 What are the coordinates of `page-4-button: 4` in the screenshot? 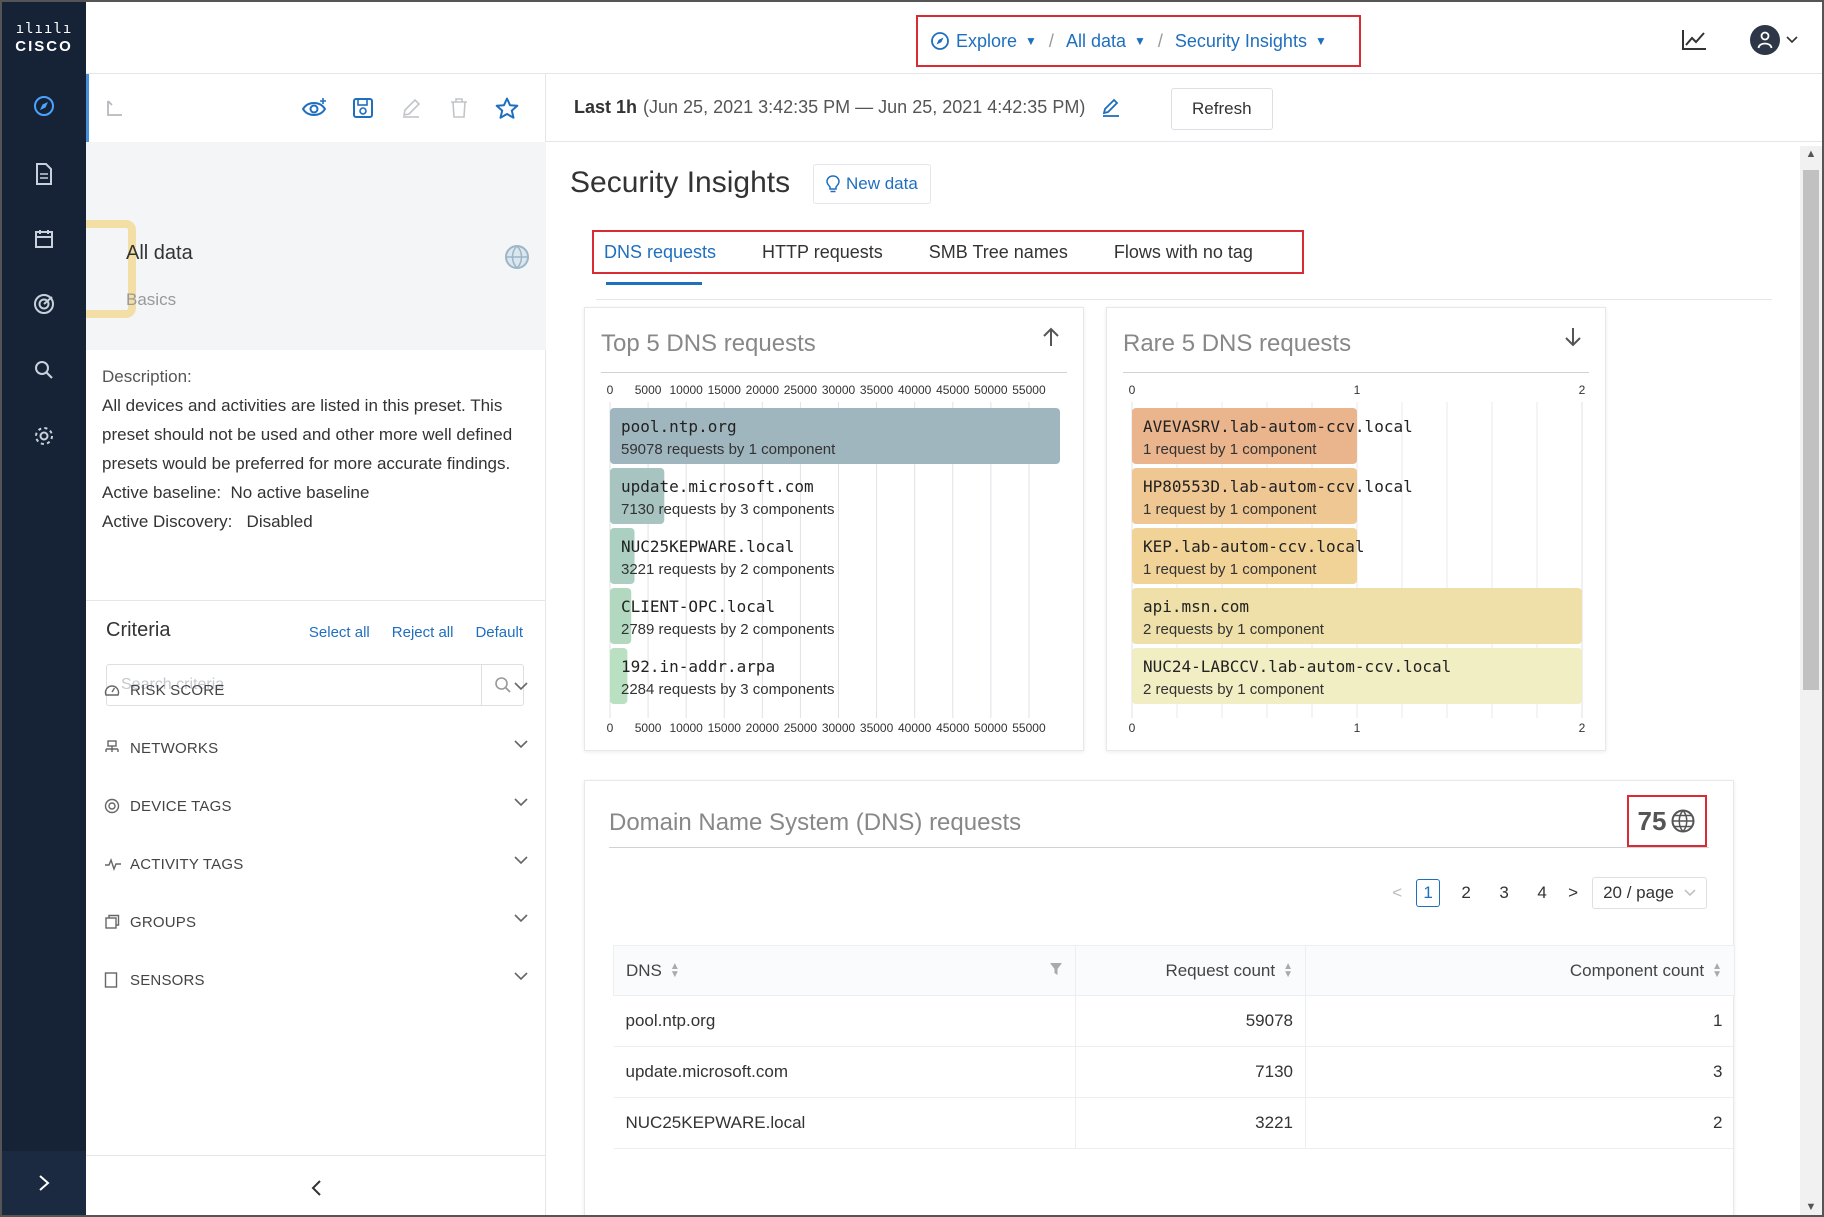 It's located at (1542, 893).